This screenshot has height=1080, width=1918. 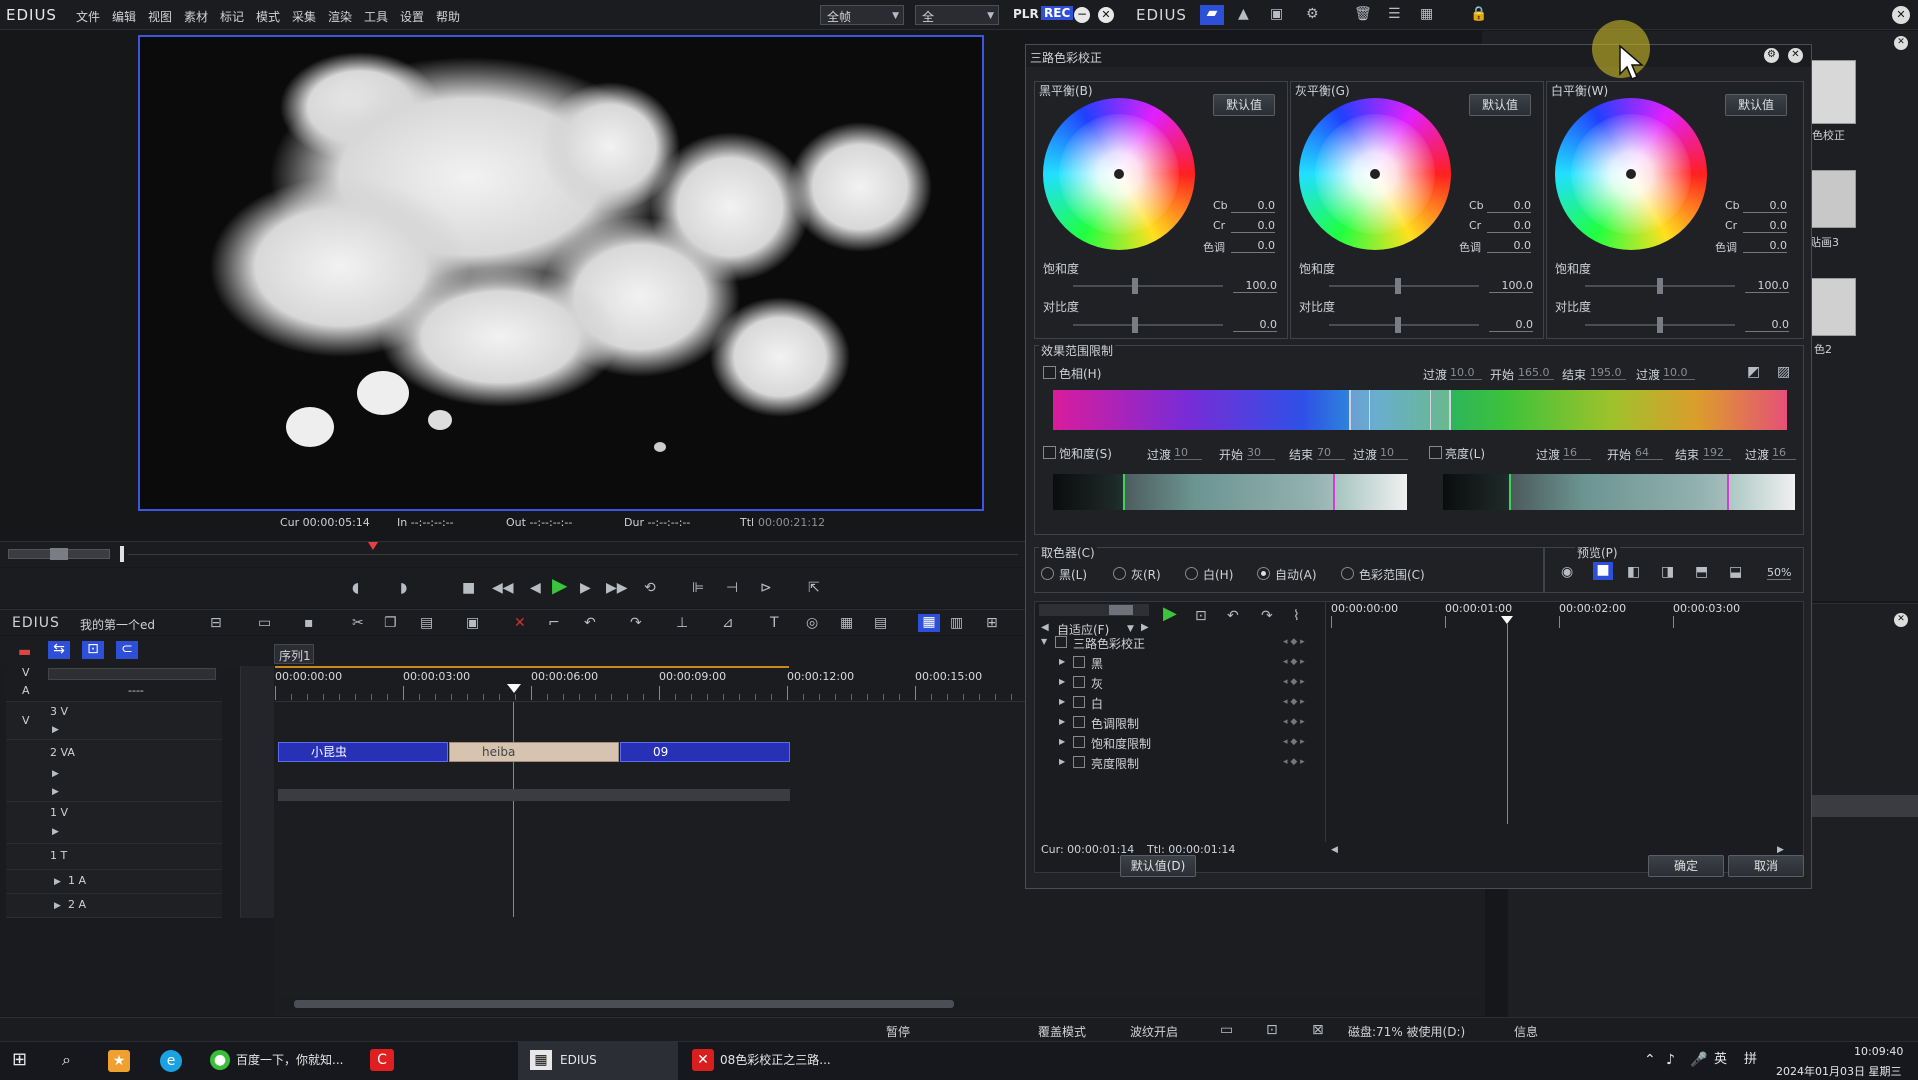 I want to click on lum-end-value: 192, so click(x=1717, y=453).